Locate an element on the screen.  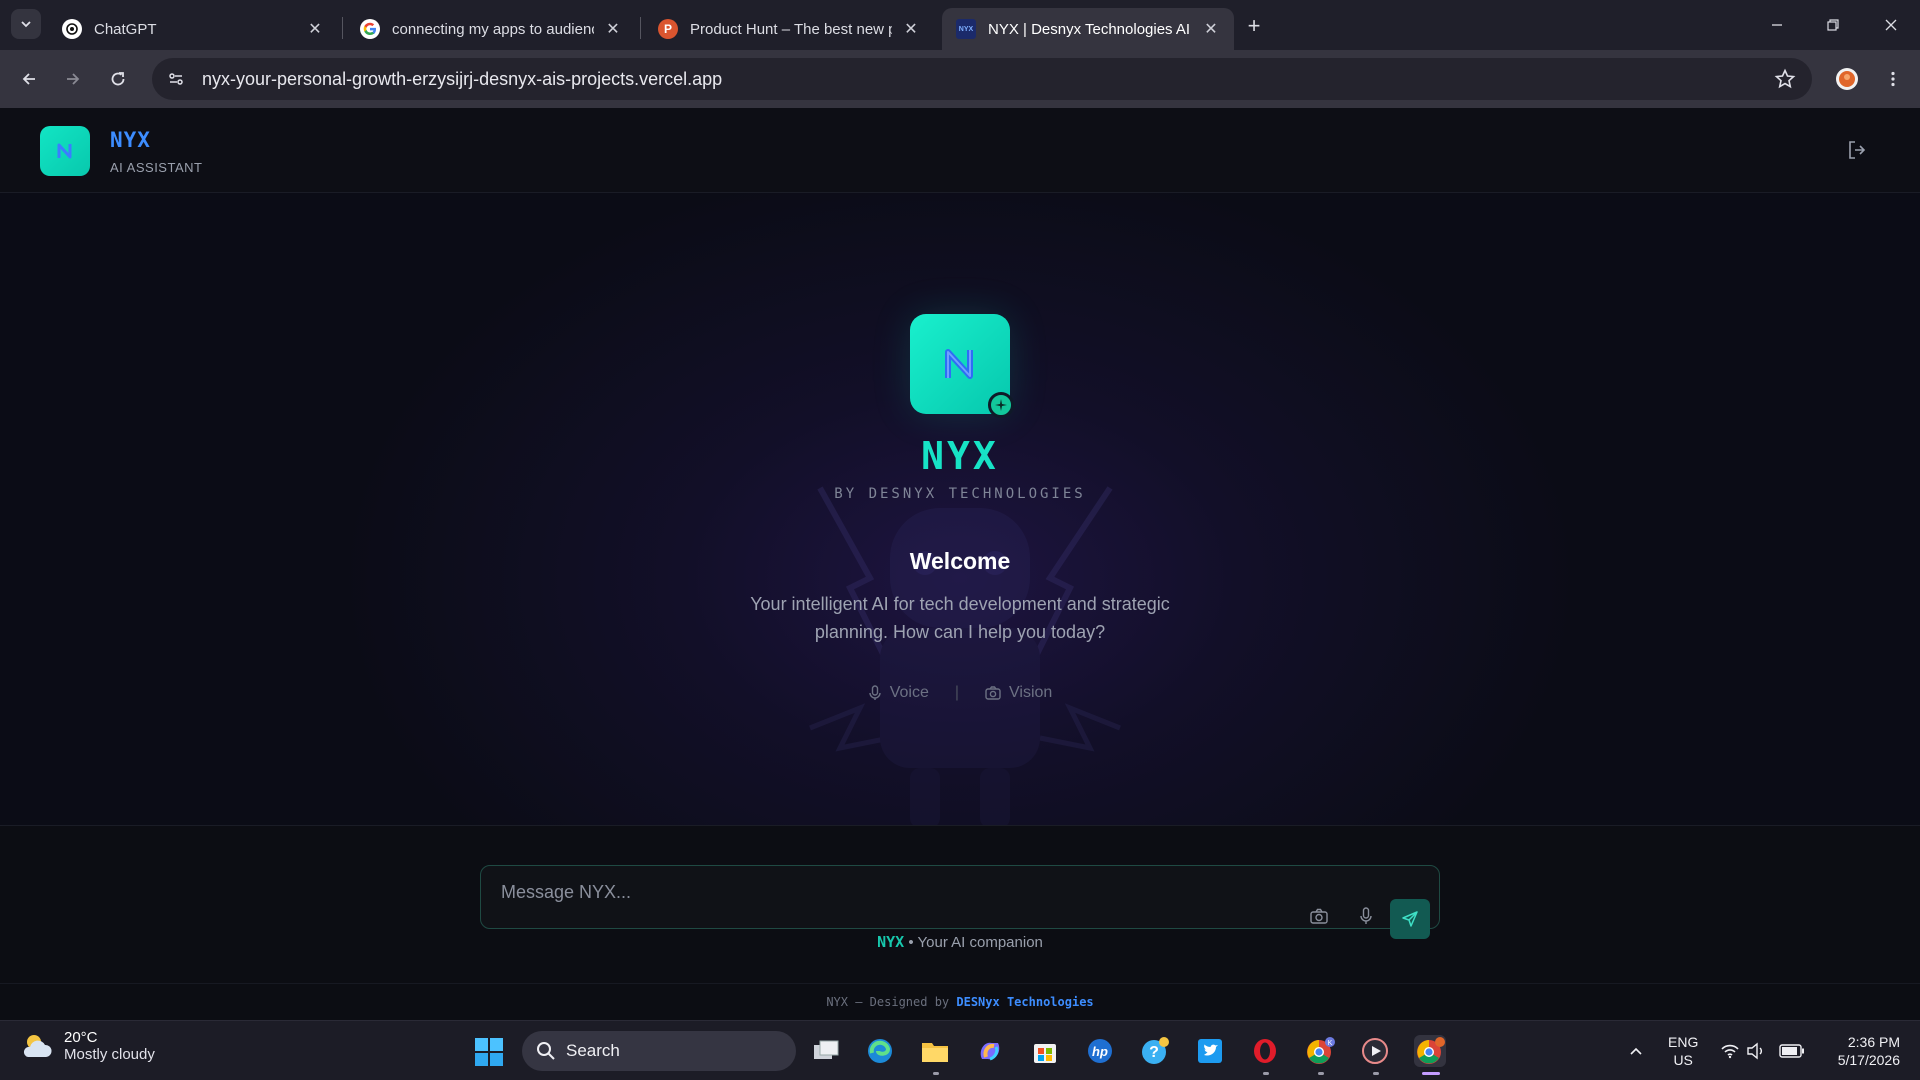
tab-title: Product Hunt – The best new pr is located at coordinates (791, 29).